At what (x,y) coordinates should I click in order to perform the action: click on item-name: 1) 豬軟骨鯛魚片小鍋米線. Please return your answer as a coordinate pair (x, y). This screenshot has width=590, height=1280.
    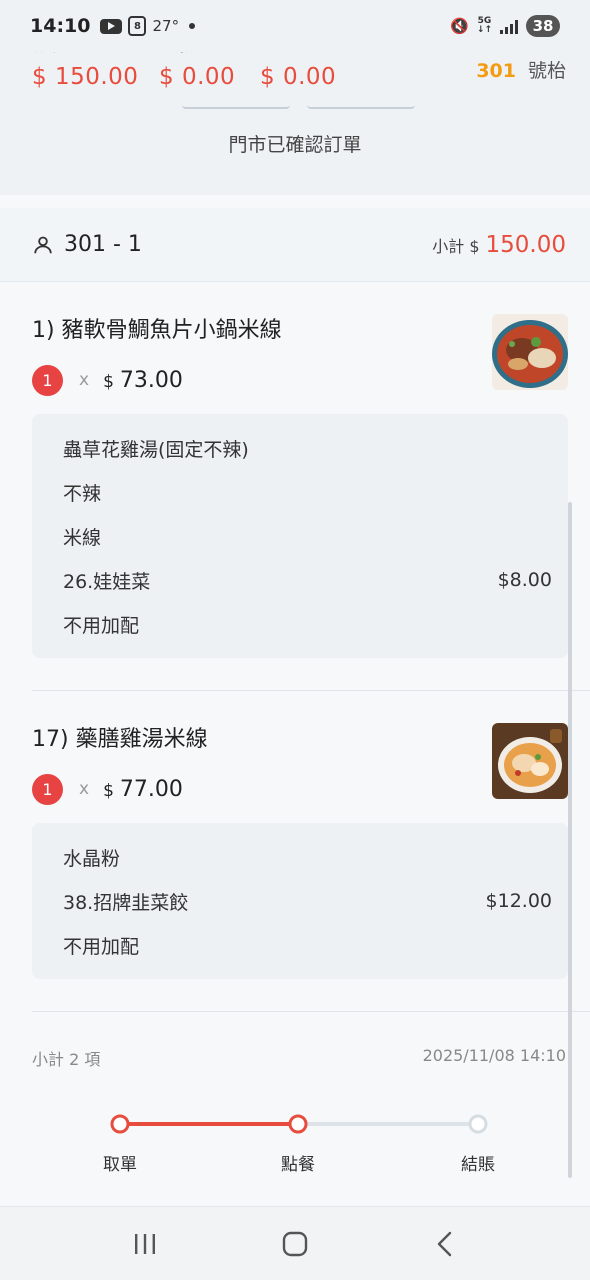
    Looking at the image, I should click on (157, 330).